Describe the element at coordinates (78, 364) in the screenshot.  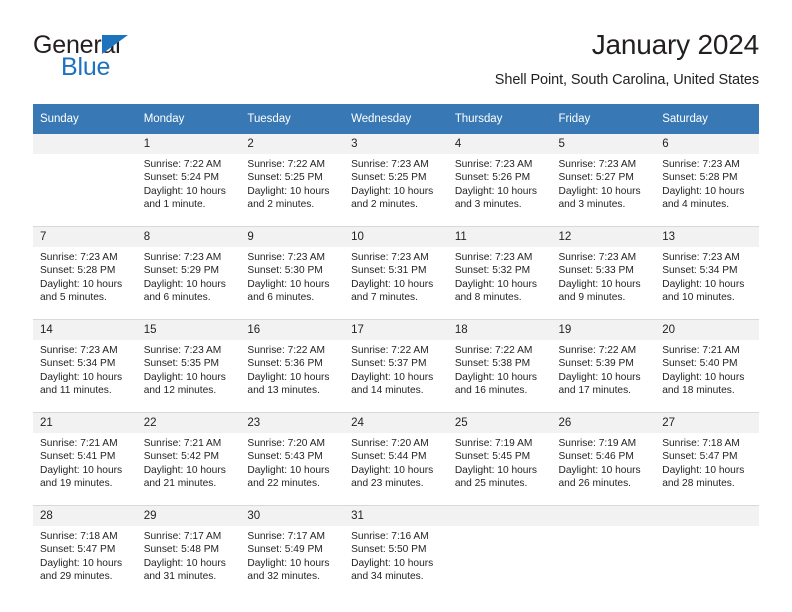
I see `sunset-text: Sunset: 5:34 PM` at that location.